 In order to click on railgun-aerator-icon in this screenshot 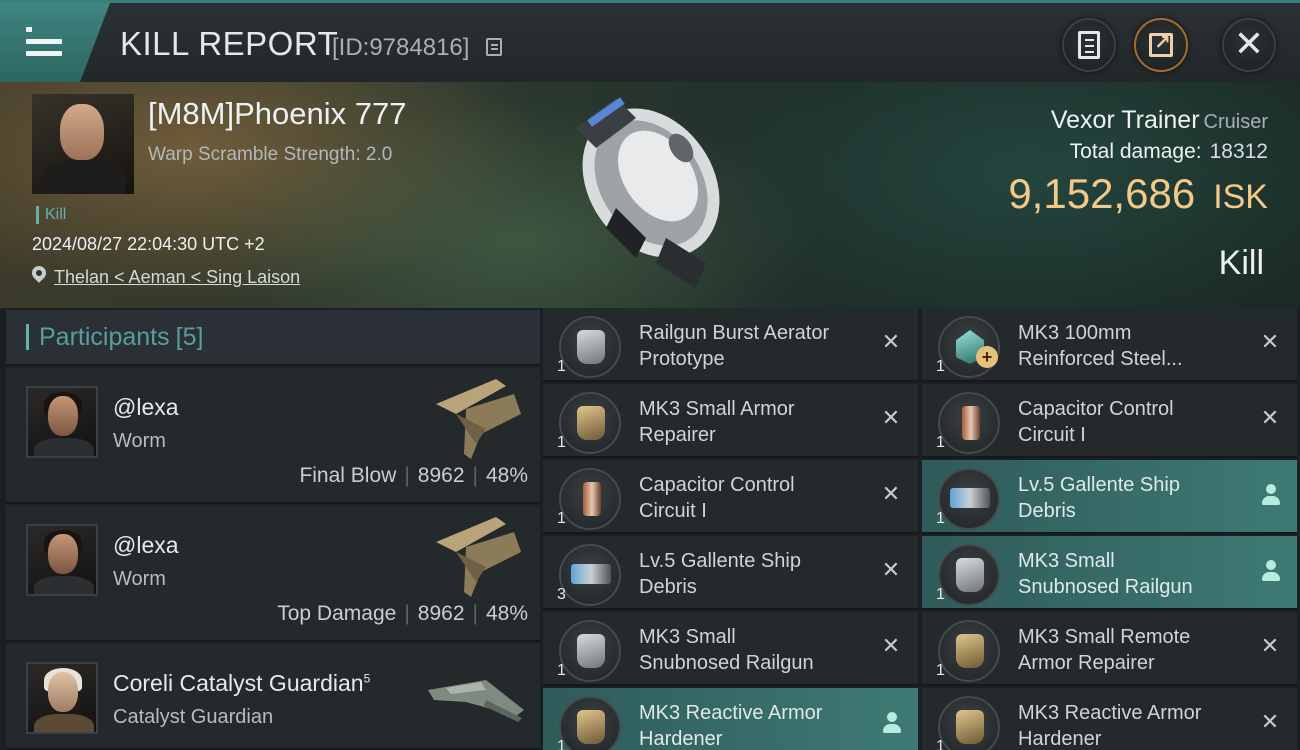, I will do `click(590, 347)`.